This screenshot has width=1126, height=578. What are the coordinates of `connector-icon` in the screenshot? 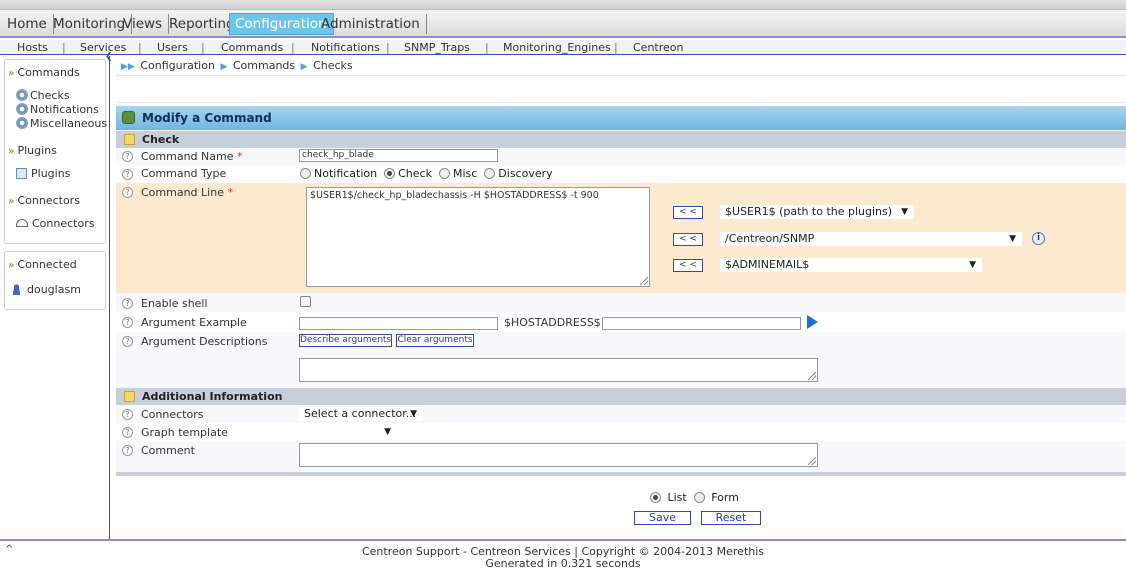 It's located at (22, 223).